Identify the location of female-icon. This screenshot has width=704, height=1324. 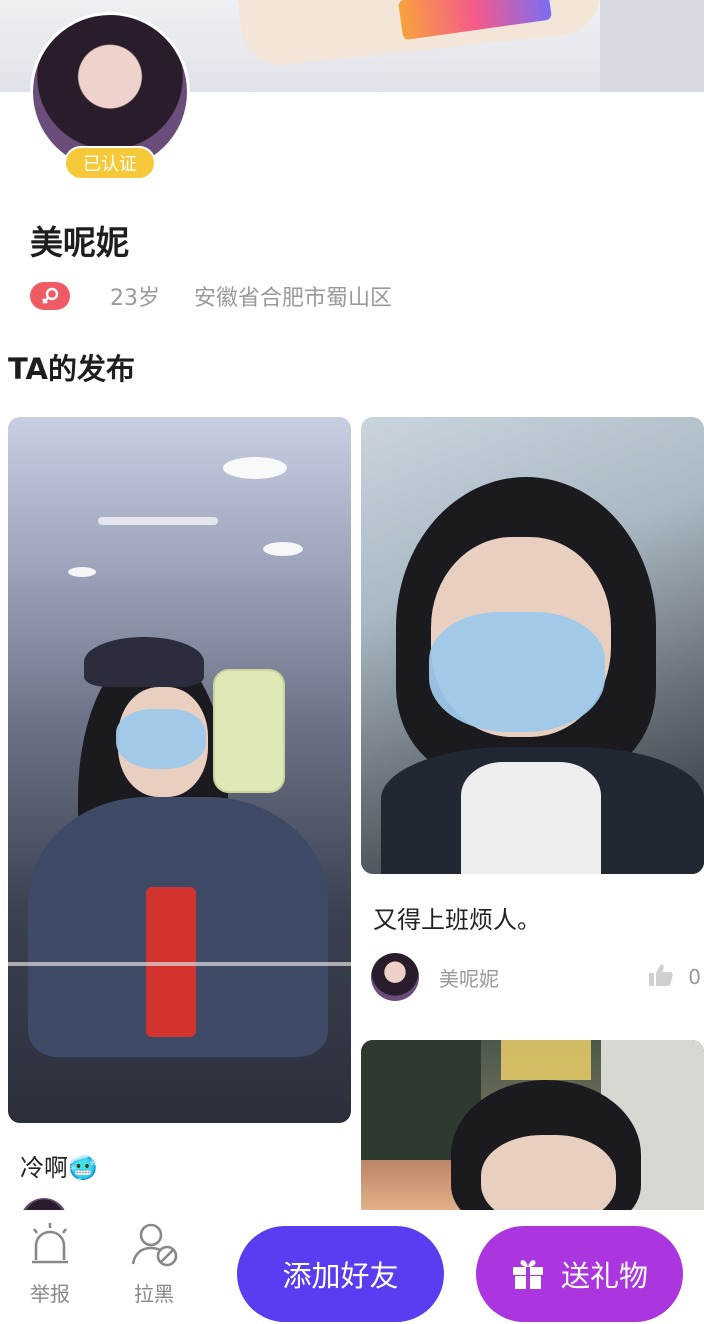
(50, 296).